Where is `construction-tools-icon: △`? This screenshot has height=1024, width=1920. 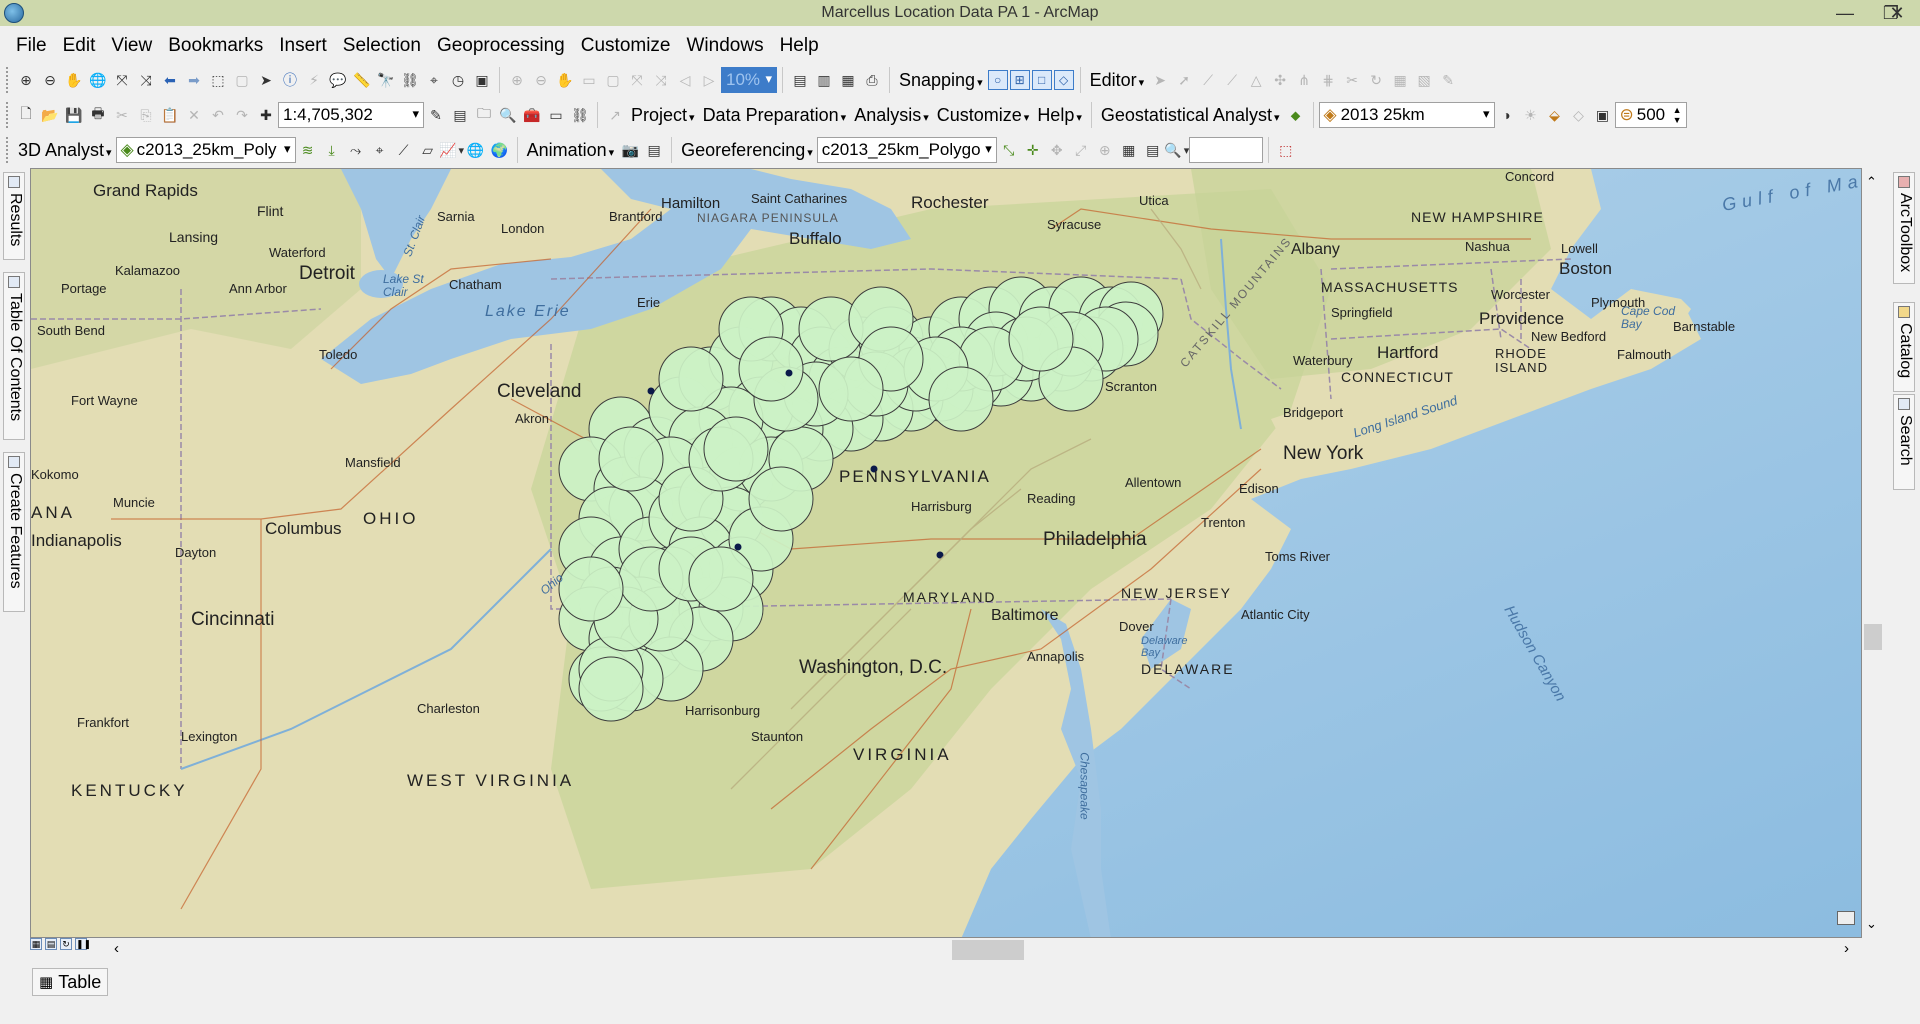
construction-tools-icon: △ is located at coordinates (1256, 80).